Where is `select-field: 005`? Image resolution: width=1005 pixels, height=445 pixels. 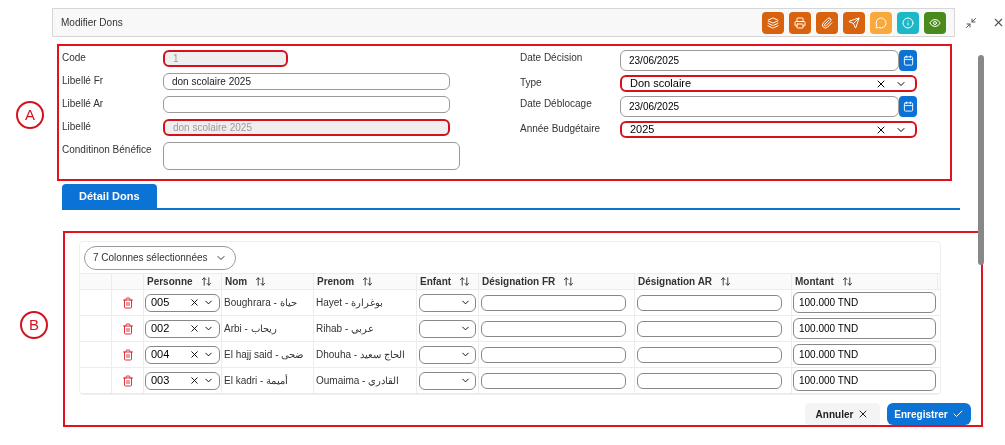
select-field: 005 is located at coordinates (182, 302).